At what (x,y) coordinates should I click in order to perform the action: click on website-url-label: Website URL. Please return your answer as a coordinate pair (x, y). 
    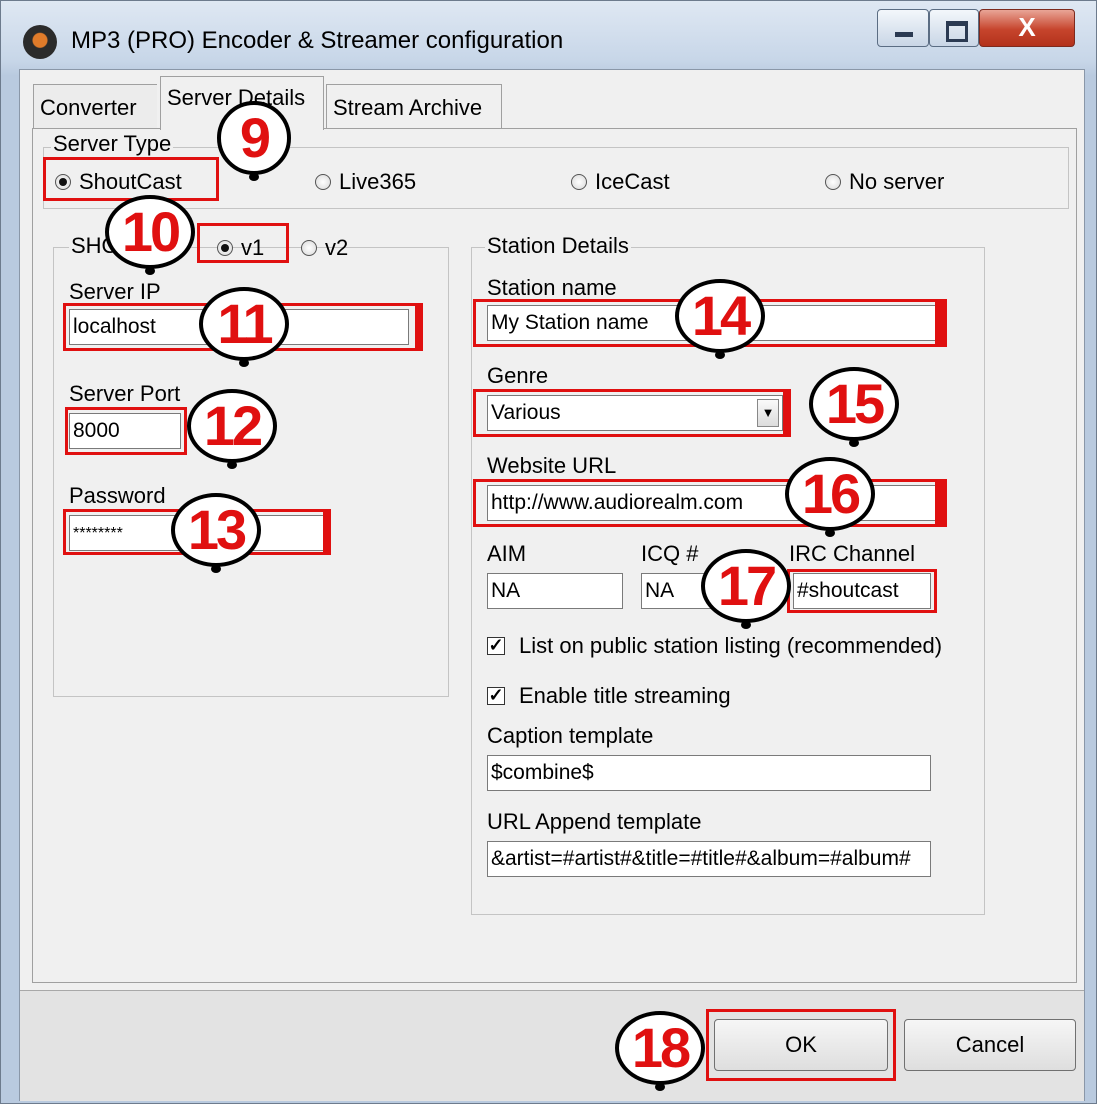
    Looking at the image, I should click on (552, 465).